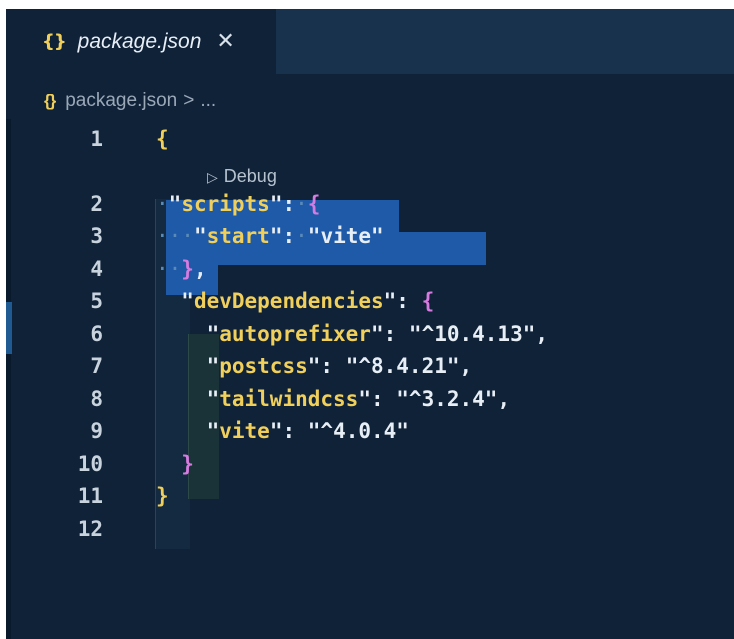 The image size is (734, 639). I want to click on code-line: 7 "postcss": "^8.4.21",, so click(370, 366).